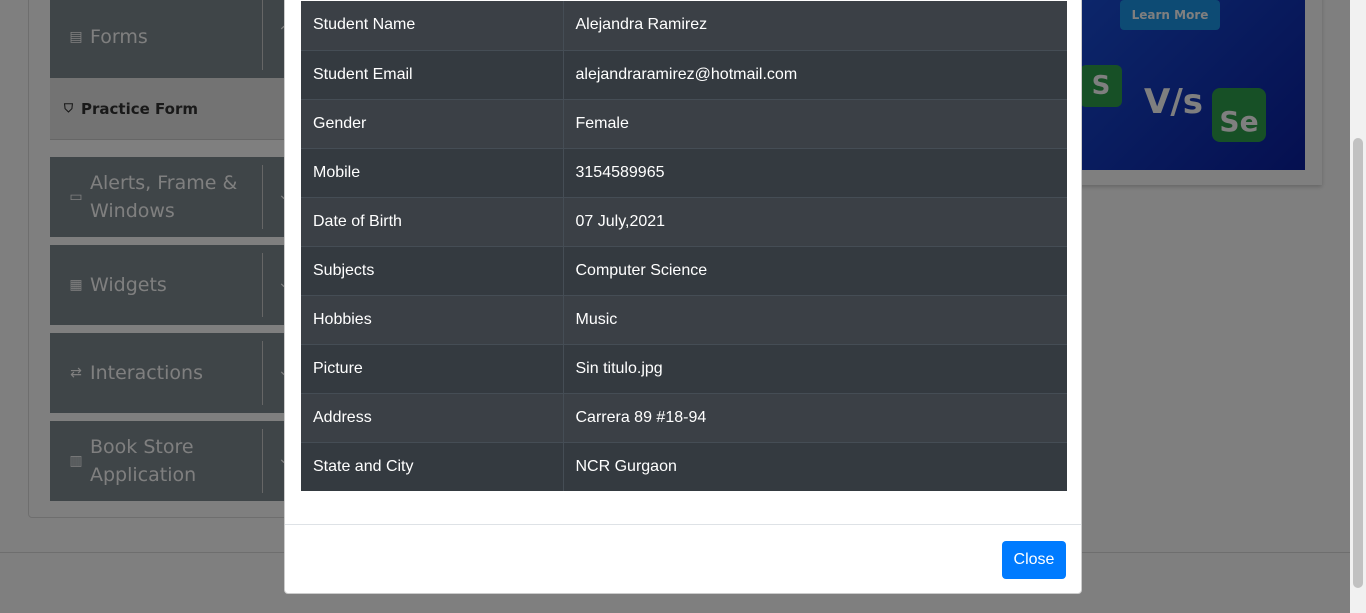 The width and height of the screenshot is (1366, 613). What do you see at coordinates (432, 25) in the screenshot?
I see `row-label: Student Name` at bounding box center [432, 25].